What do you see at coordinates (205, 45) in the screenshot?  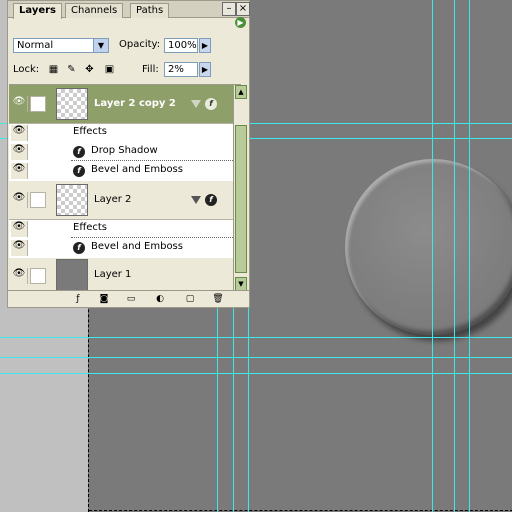 I see `opacity-arrow-icon: ▶` at bounding box center [205, 45].